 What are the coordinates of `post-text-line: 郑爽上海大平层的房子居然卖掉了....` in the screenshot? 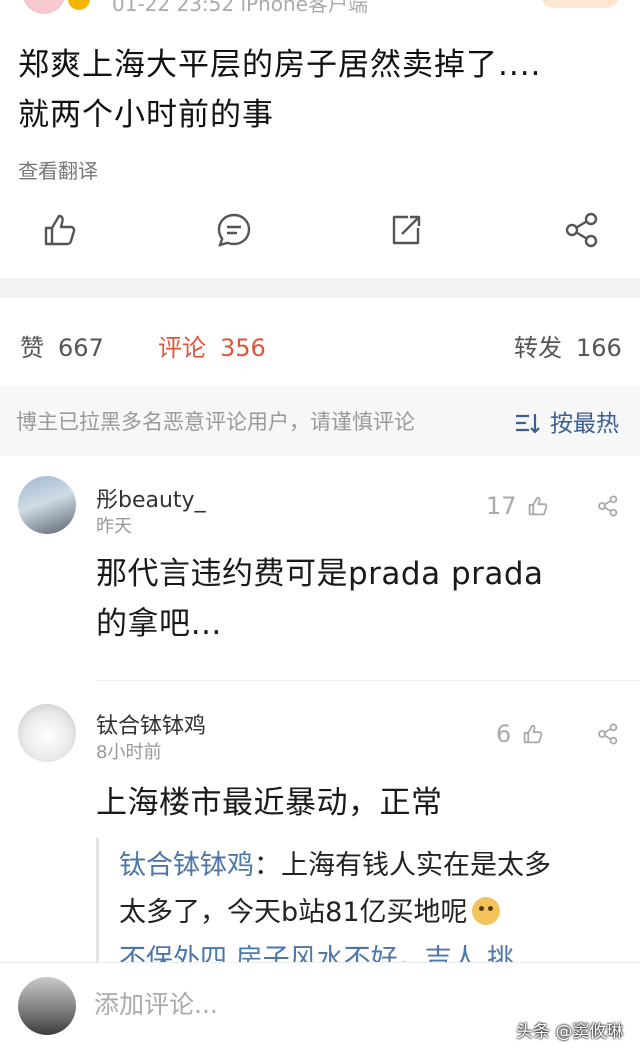 It's located at (280, 65).